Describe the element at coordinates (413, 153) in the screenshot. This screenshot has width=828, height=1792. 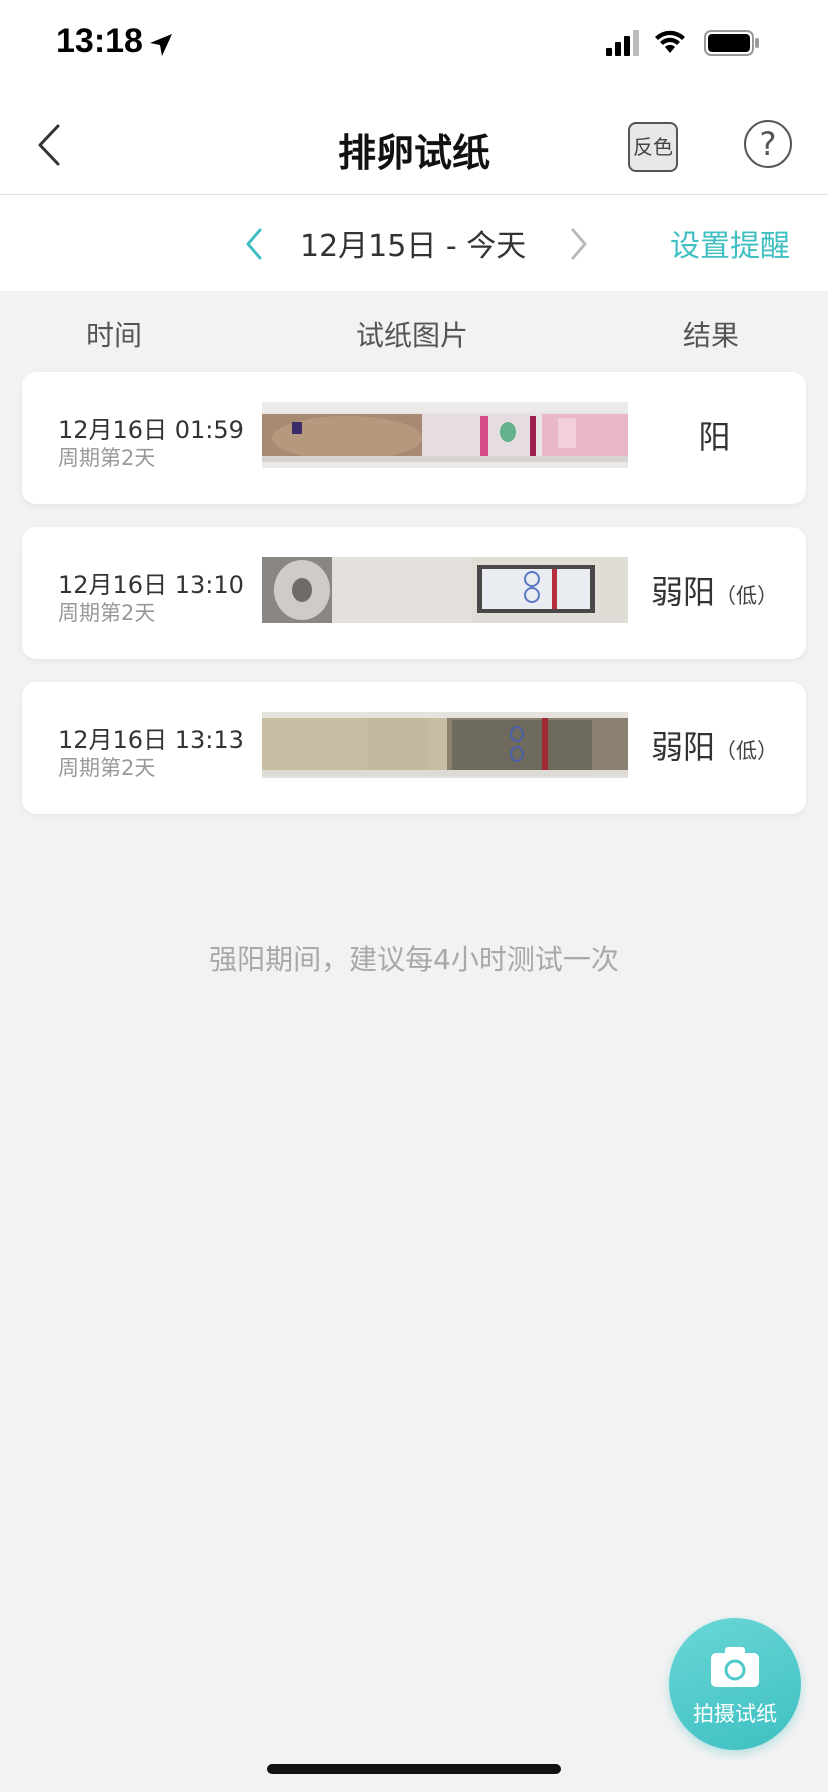
I see `page-title: 排卵试纸` at that location.